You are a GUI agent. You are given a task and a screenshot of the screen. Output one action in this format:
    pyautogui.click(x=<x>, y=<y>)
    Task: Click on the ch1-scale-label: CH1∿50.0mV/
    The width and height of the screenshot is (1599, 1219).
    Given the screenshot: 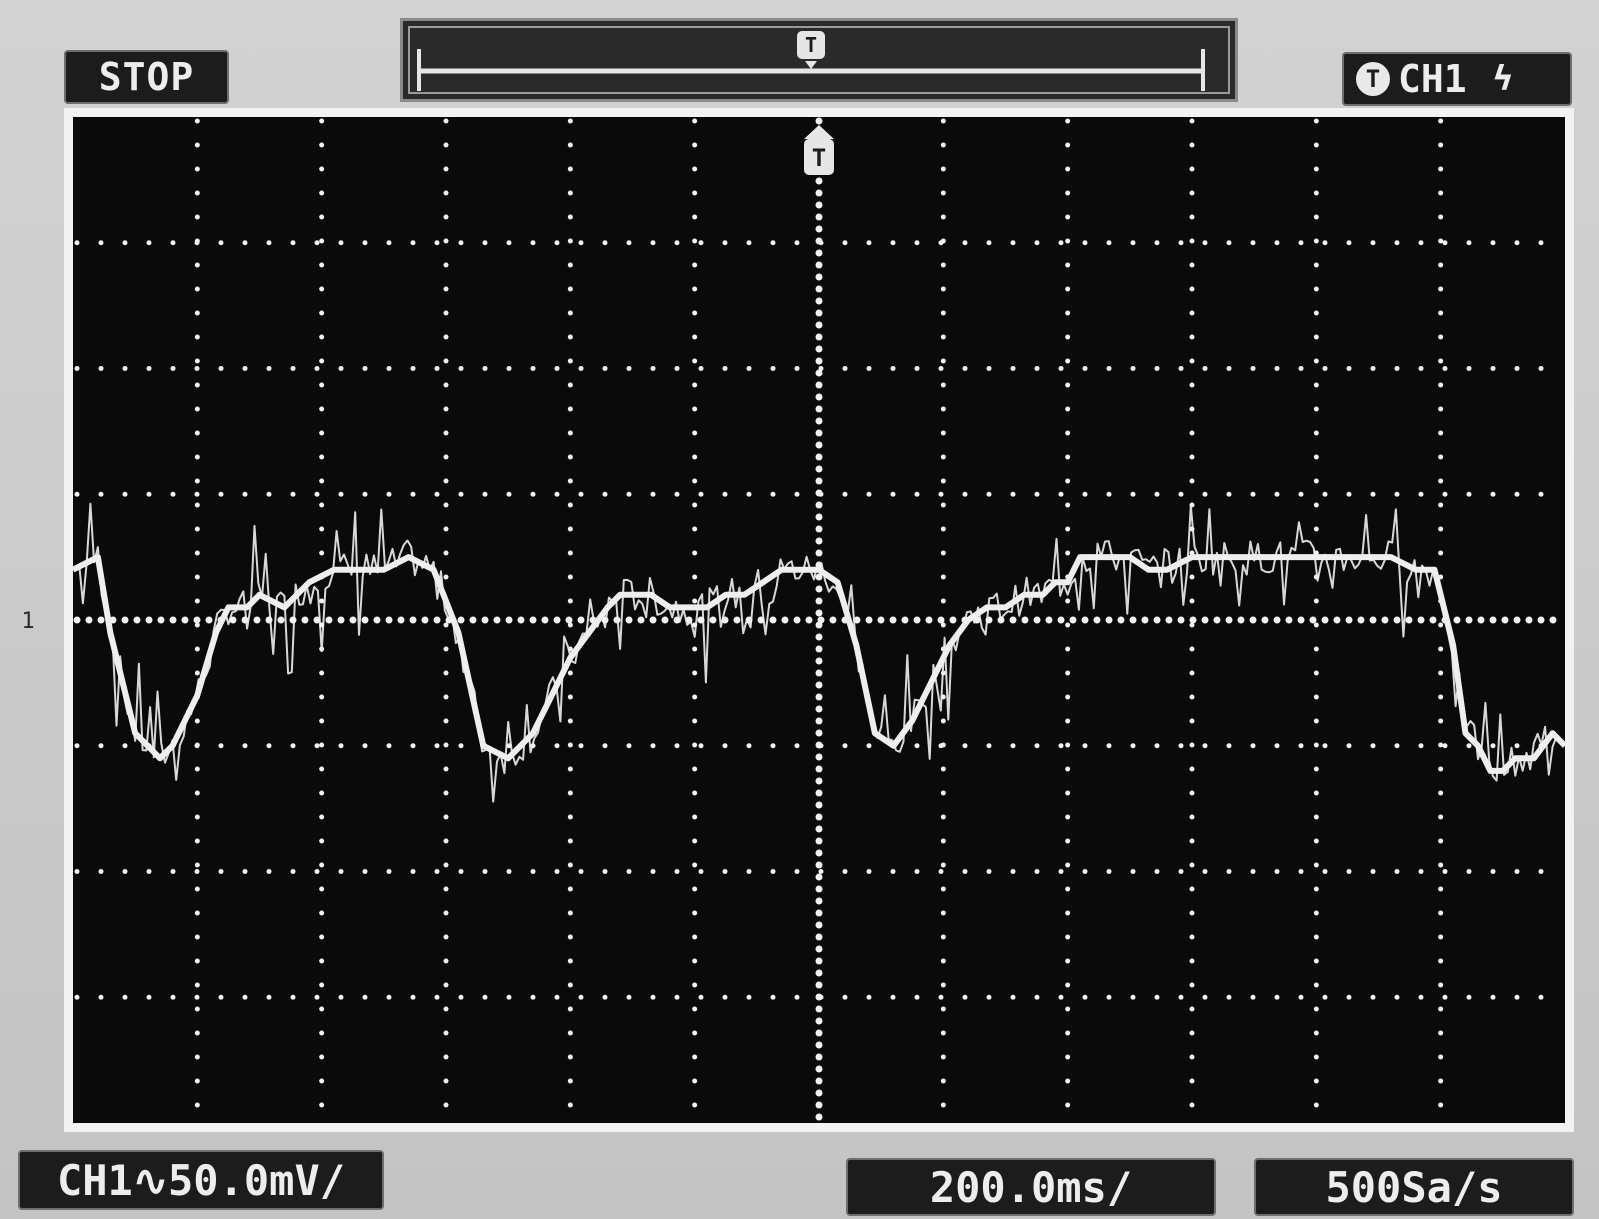 What is the action you would take?
    pyautogui.click(x=201, y=1180)
    